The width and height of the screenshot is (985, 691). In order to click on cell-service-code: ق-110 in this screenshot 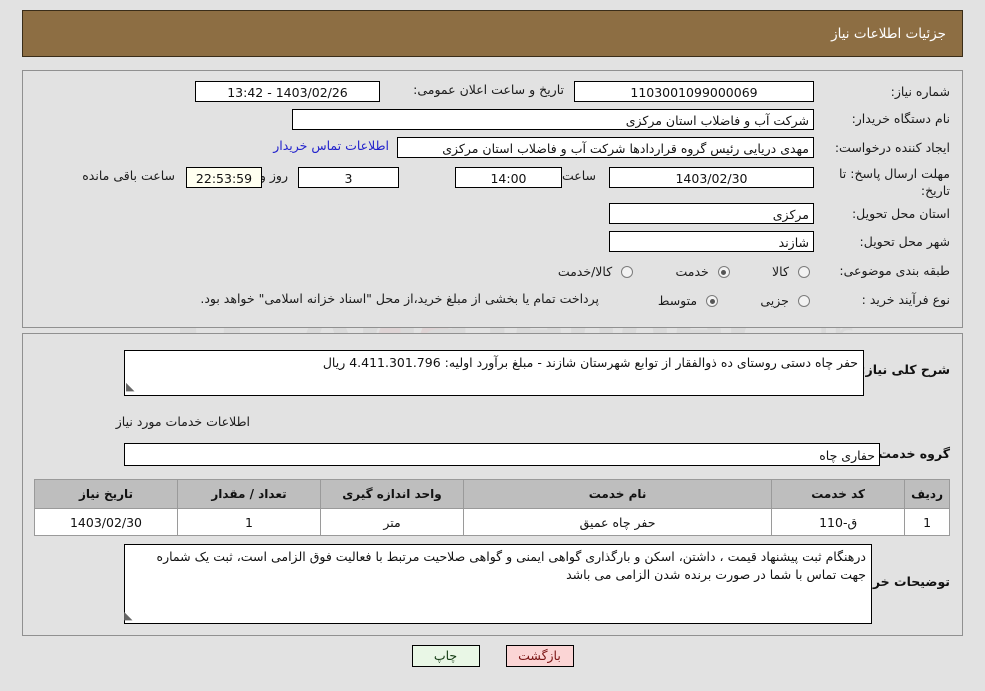, I will do `click(838, 522)`.